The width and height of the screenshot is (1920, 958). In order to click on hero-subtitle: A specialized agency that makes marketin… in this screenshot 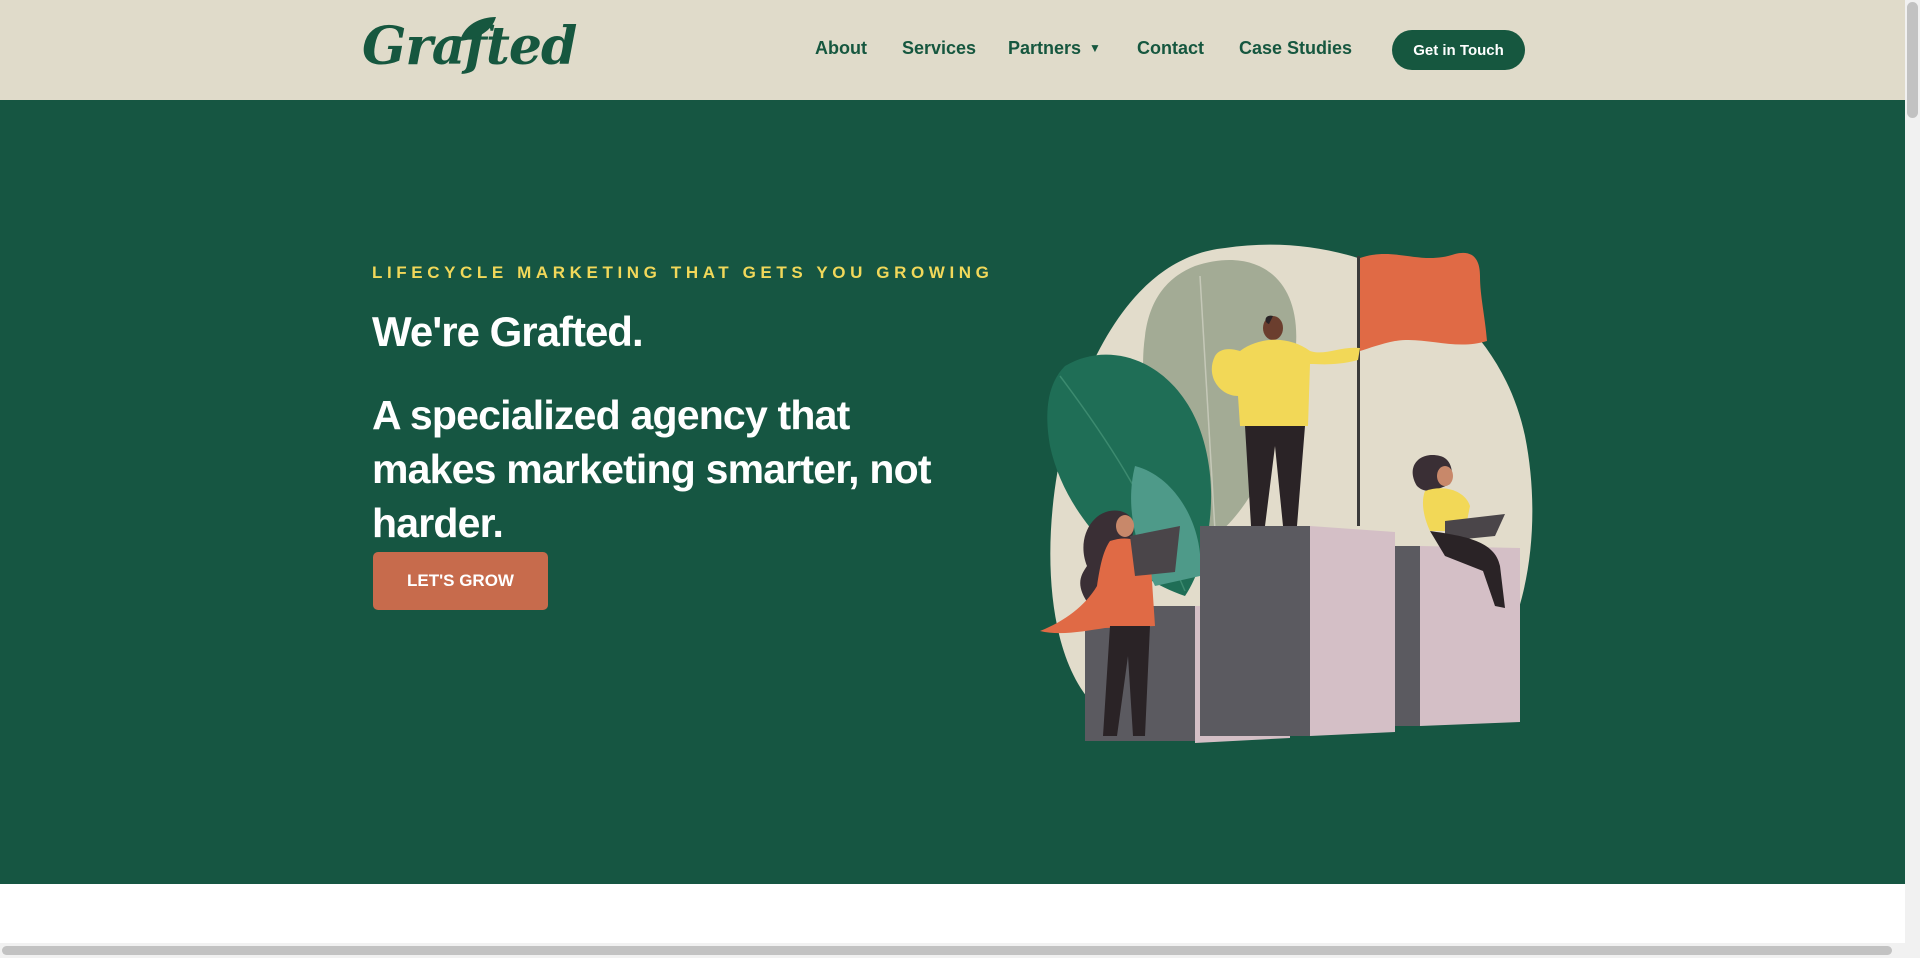, I will do `click(651, 469)`.